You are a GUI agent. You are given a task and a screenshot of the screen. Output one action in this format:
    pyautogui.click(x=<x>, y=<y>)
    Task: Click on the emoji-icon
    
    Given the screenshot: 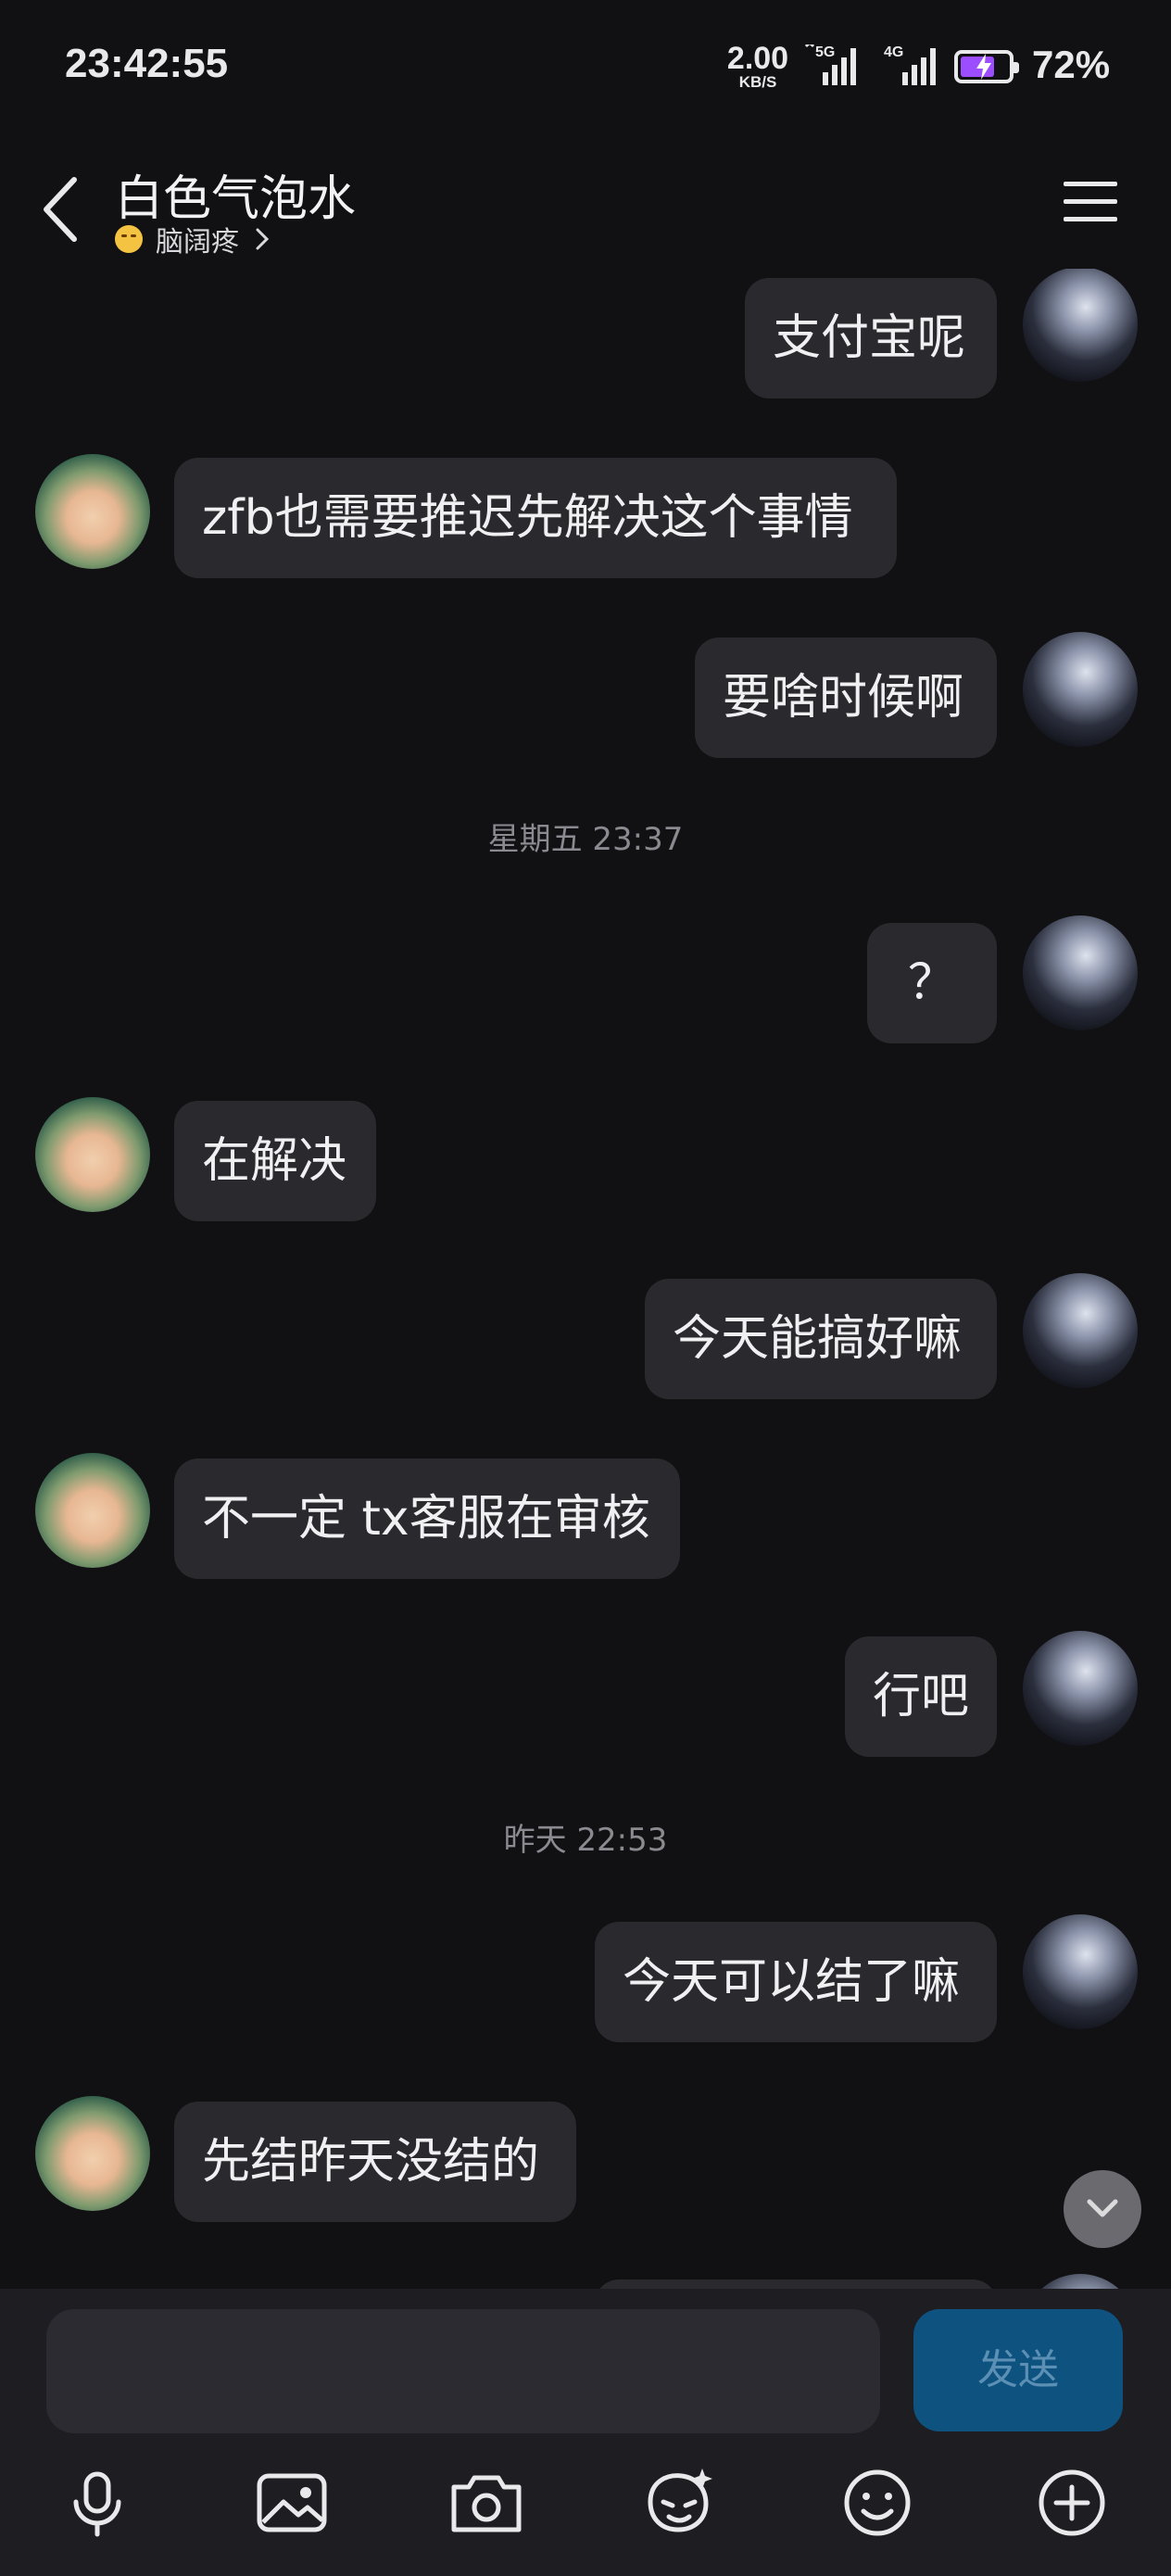 What is the action you would take?
    pyautogui.click(x=129, y=239)
    